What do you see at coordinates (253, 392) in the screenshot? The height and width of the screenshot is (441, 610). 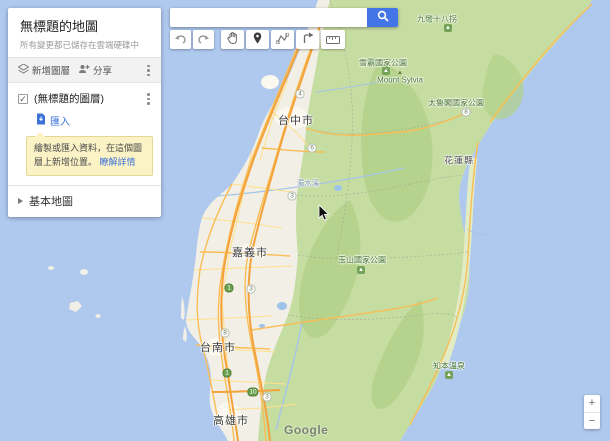 I see `route-shield: 10` at bounding box center [253, 392].